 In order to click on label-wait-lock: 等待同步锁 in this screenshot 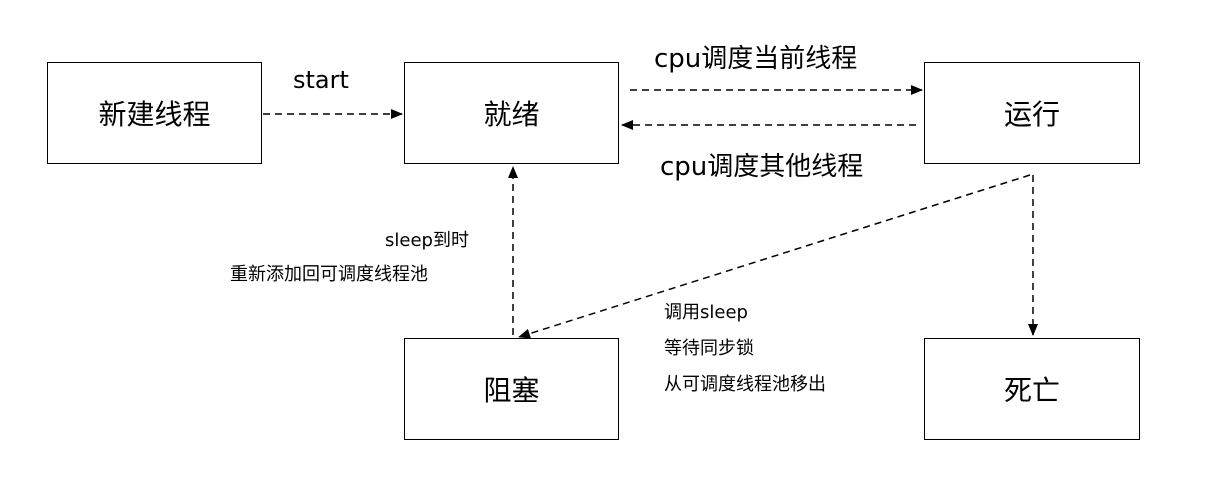, I will do `click(709, 348)`.